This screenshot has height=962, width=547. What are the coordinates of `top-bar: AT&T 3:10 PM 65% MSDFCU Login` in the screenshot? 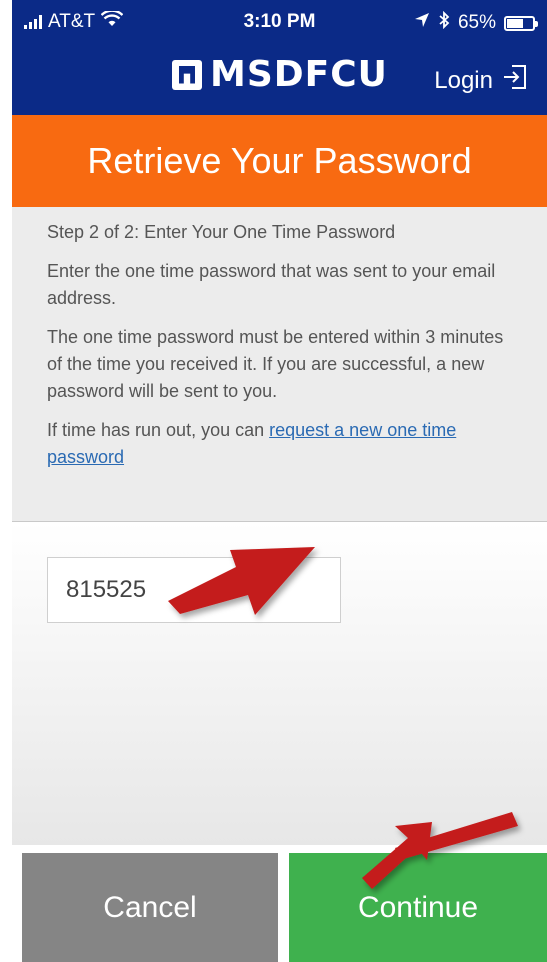 It's located at (279, 57).